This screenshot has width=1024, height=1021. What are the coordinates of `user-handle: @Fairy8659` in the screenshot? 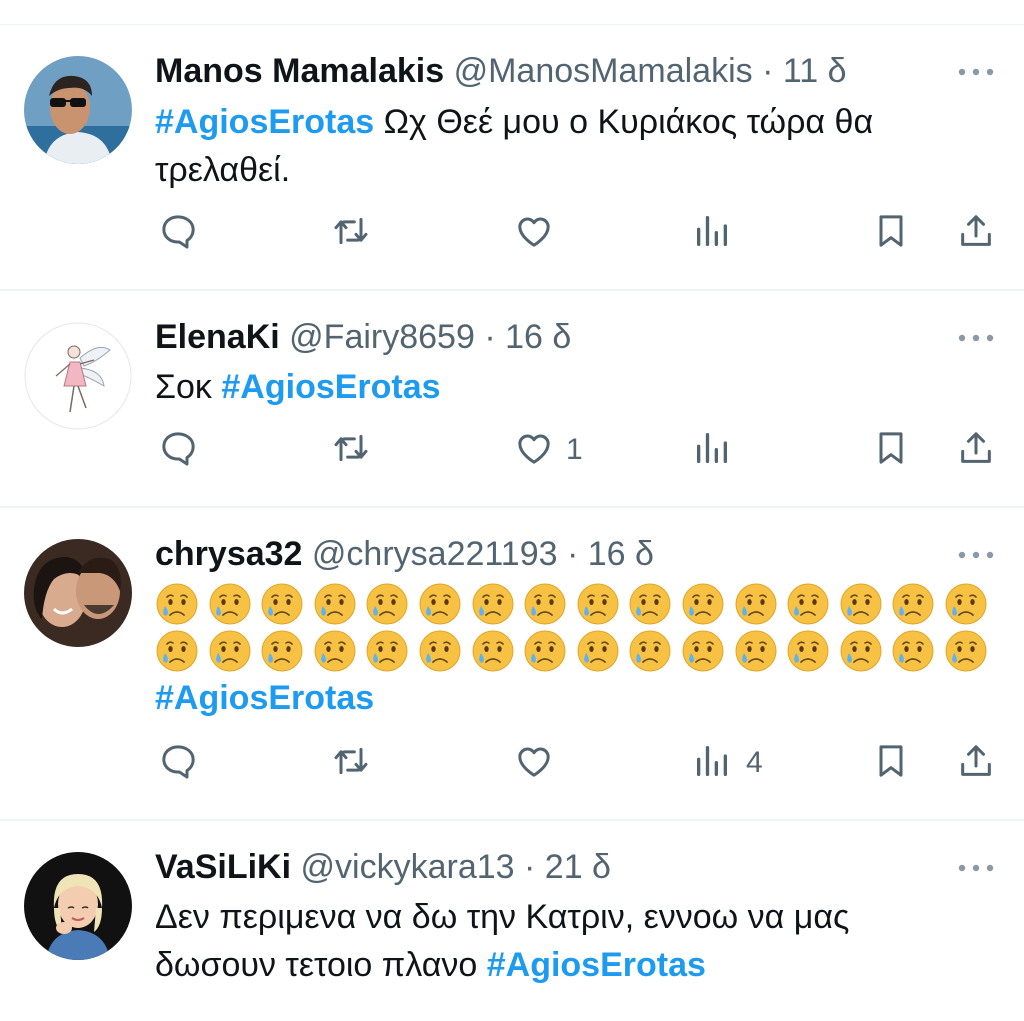 It's located at (382, 337).